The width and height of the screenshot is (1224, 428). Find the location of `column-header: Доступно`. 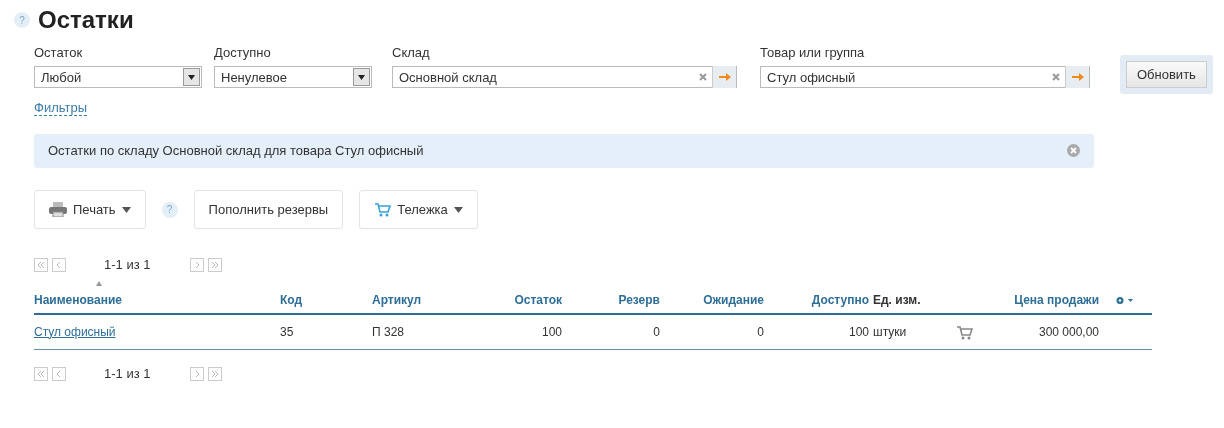

column-header: Доступно is located at coordinates (816, 299).